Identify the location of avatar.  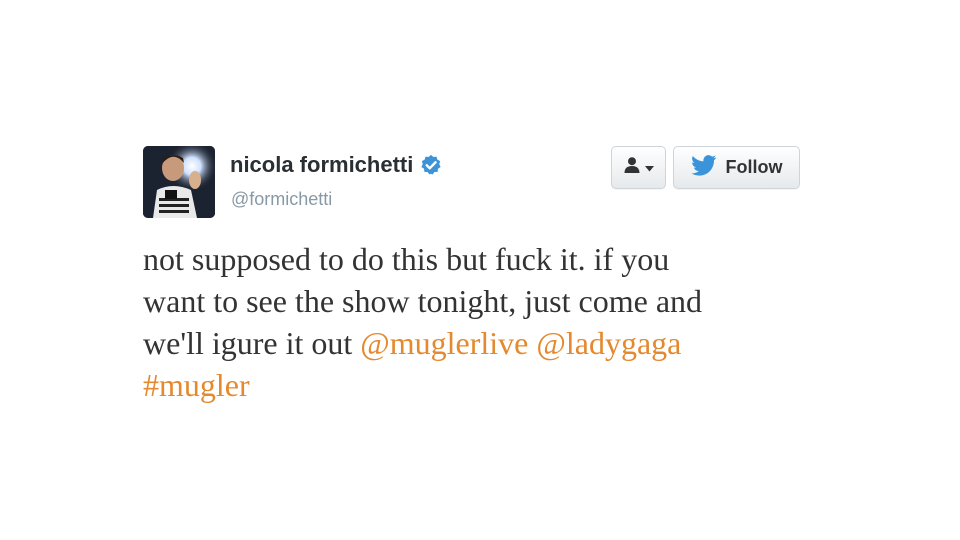
(179, 182).